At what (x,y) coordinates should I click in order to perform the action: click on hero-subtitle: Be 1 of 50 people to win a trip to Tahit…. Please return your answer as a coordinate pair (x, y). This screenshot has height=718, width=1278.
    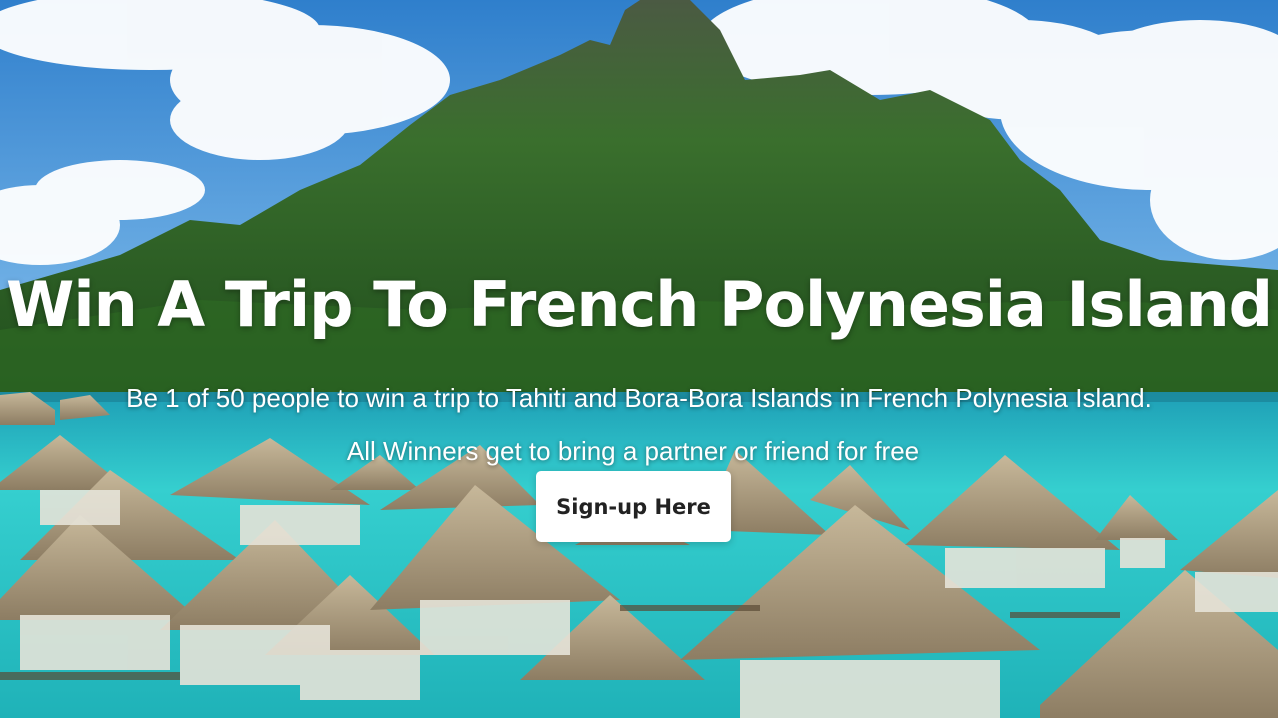
    Looking at the image, I should click on (639, 398).